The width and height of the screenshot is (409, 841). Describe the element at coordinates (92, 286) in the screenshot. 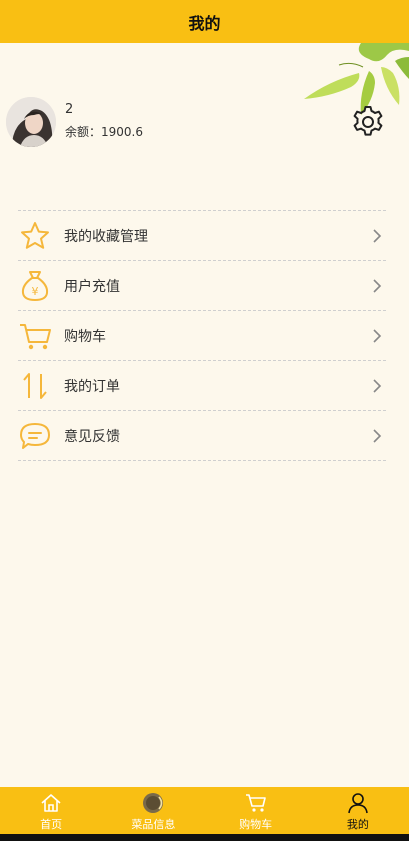

I see `menu-item-label: 用户充值` at that location.